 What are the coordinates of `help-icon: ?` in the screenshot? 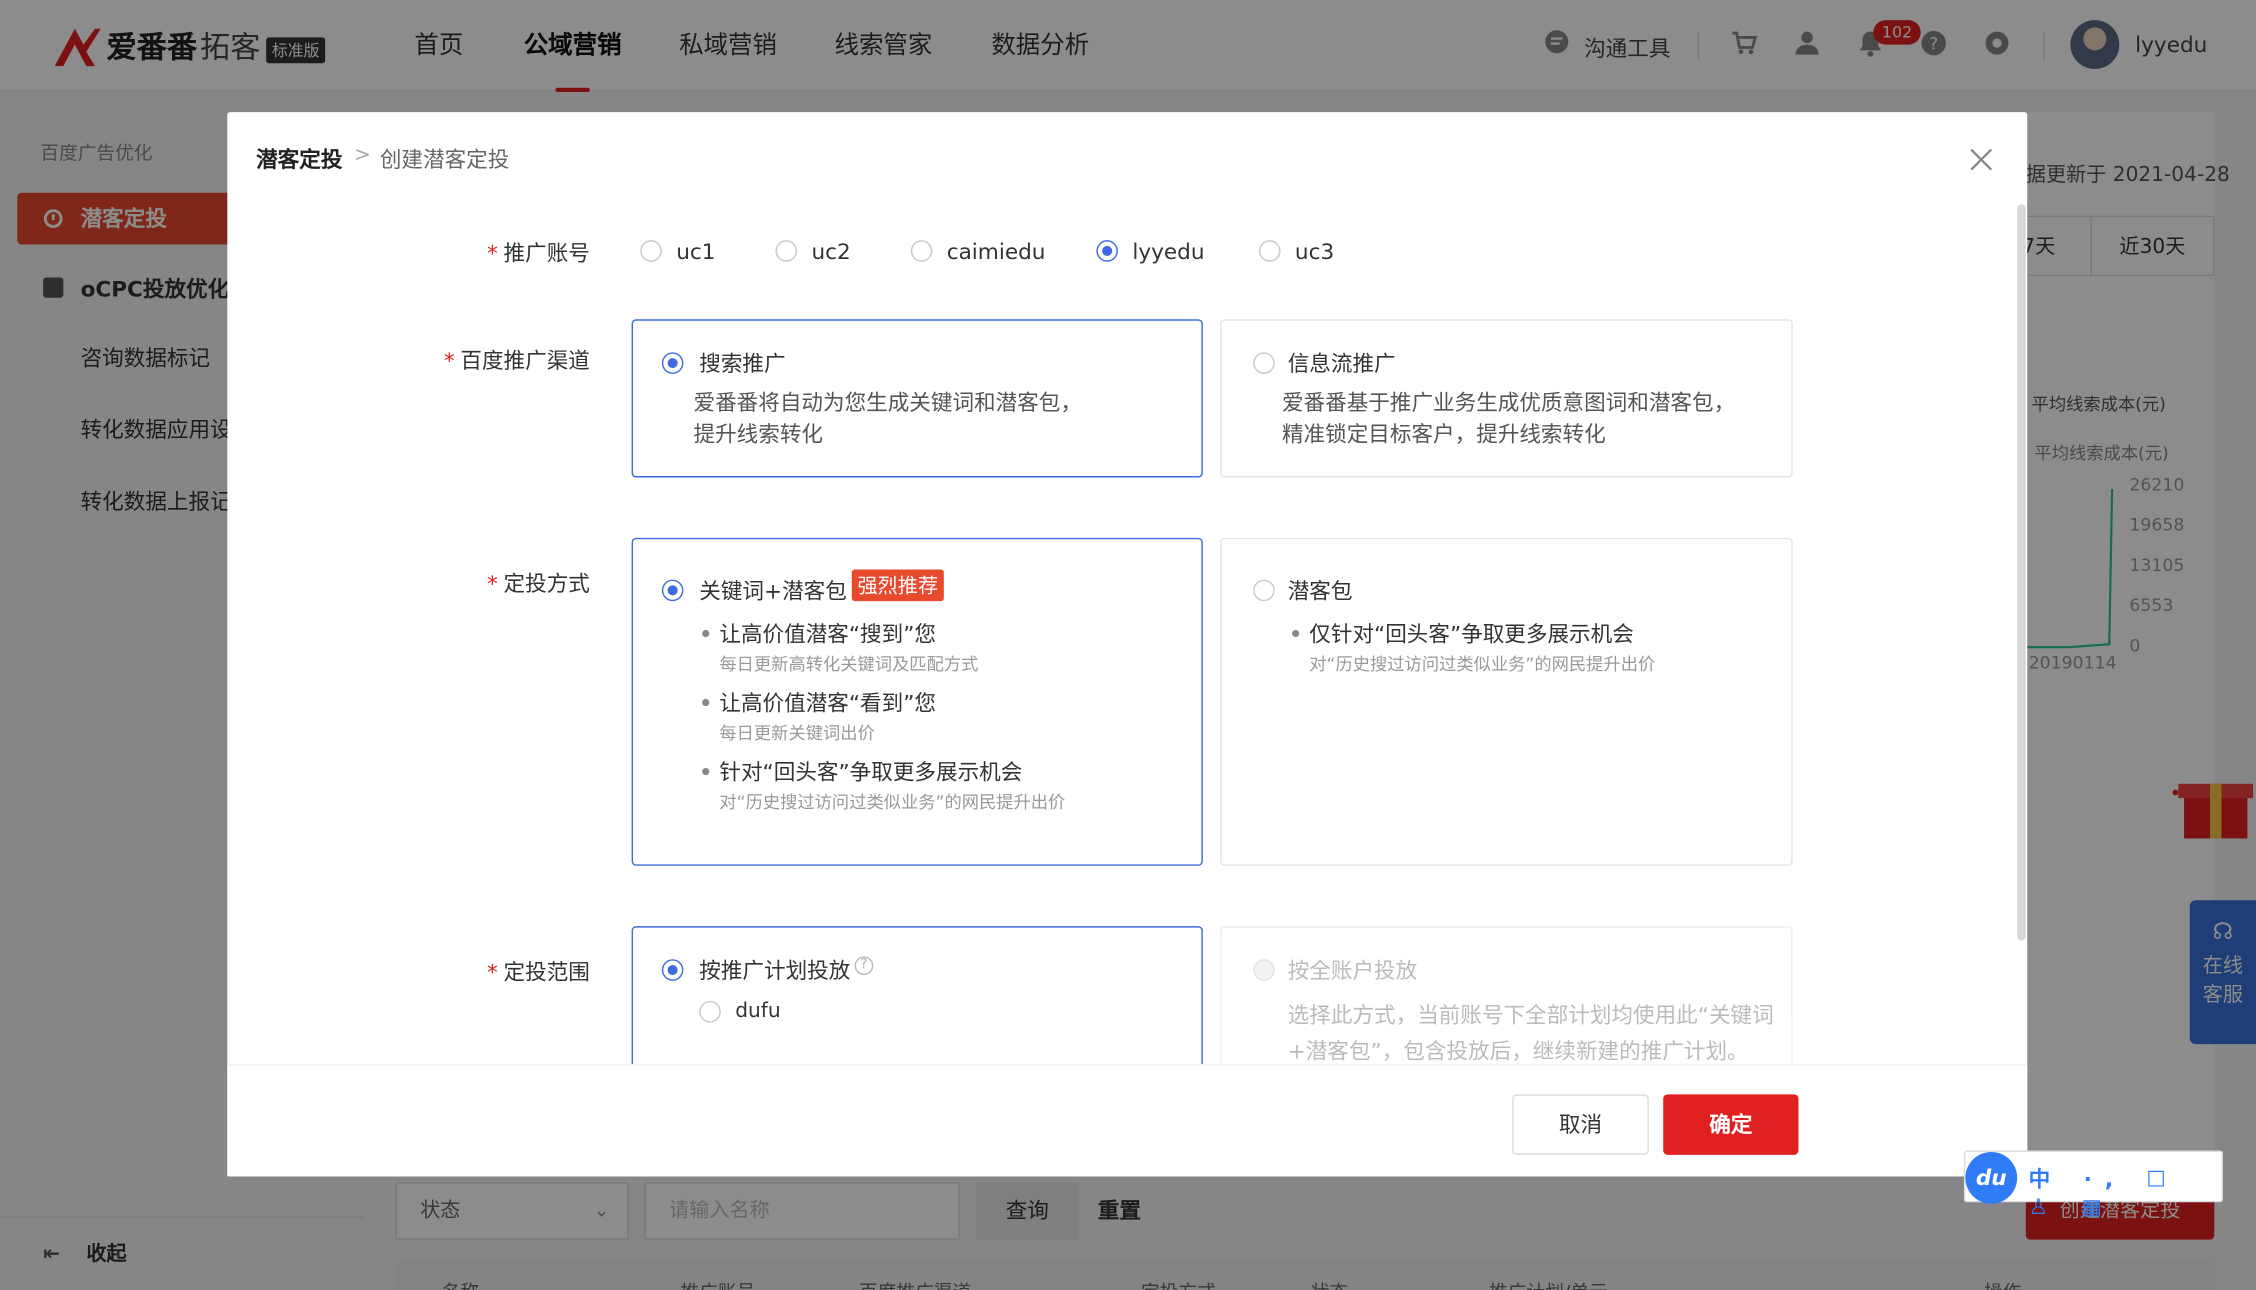 It's located at (864, 966).